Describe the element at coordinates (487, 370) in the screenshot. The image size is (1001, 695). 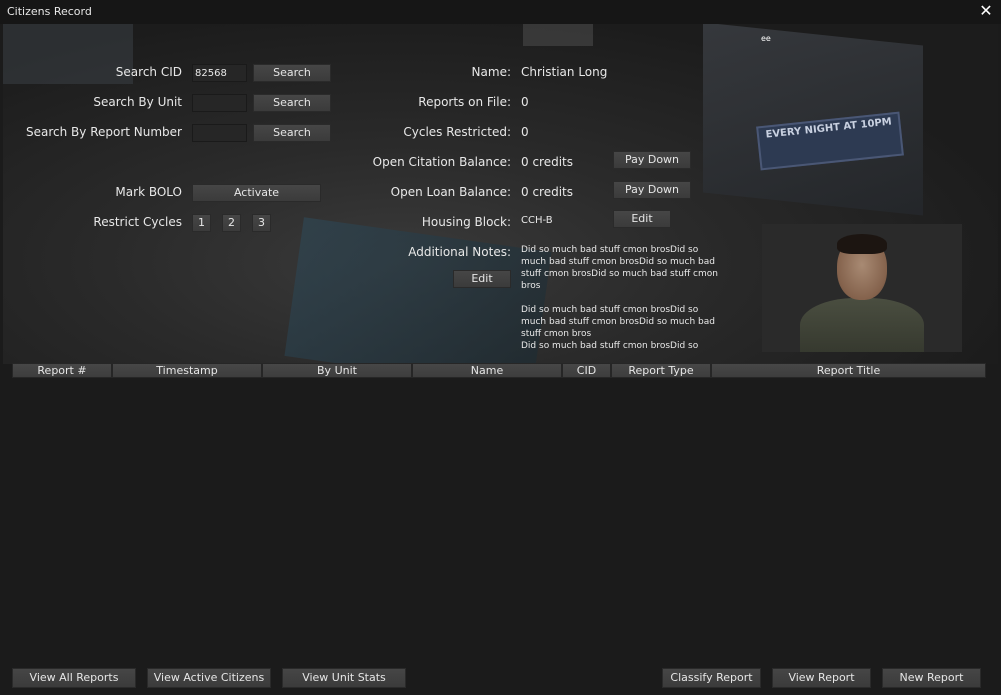
I see `column-header-name: Name` at that location.